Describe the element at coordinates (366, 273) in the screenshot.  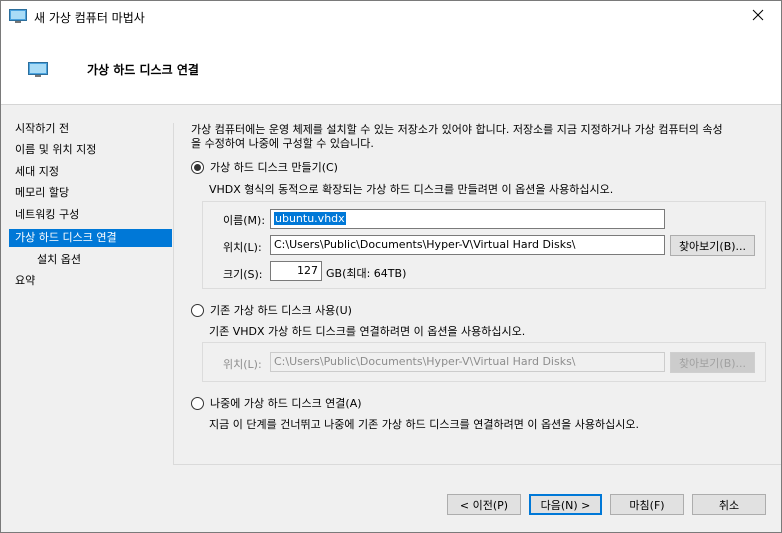
I see `vhd-size-unit: GB(최대: 64TB)` at that location.